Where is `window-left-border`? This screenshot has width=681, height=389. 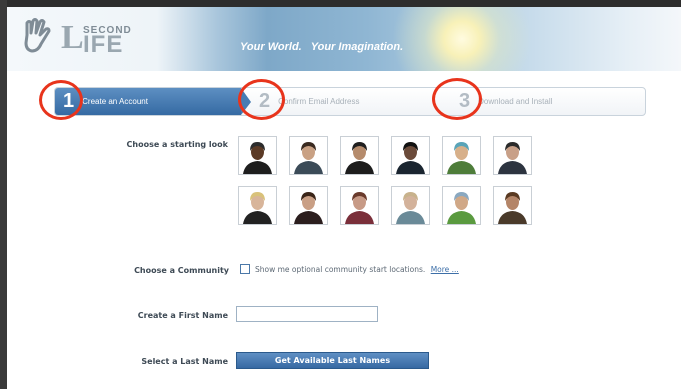 window-left-border is located at coordinates (3, 194).